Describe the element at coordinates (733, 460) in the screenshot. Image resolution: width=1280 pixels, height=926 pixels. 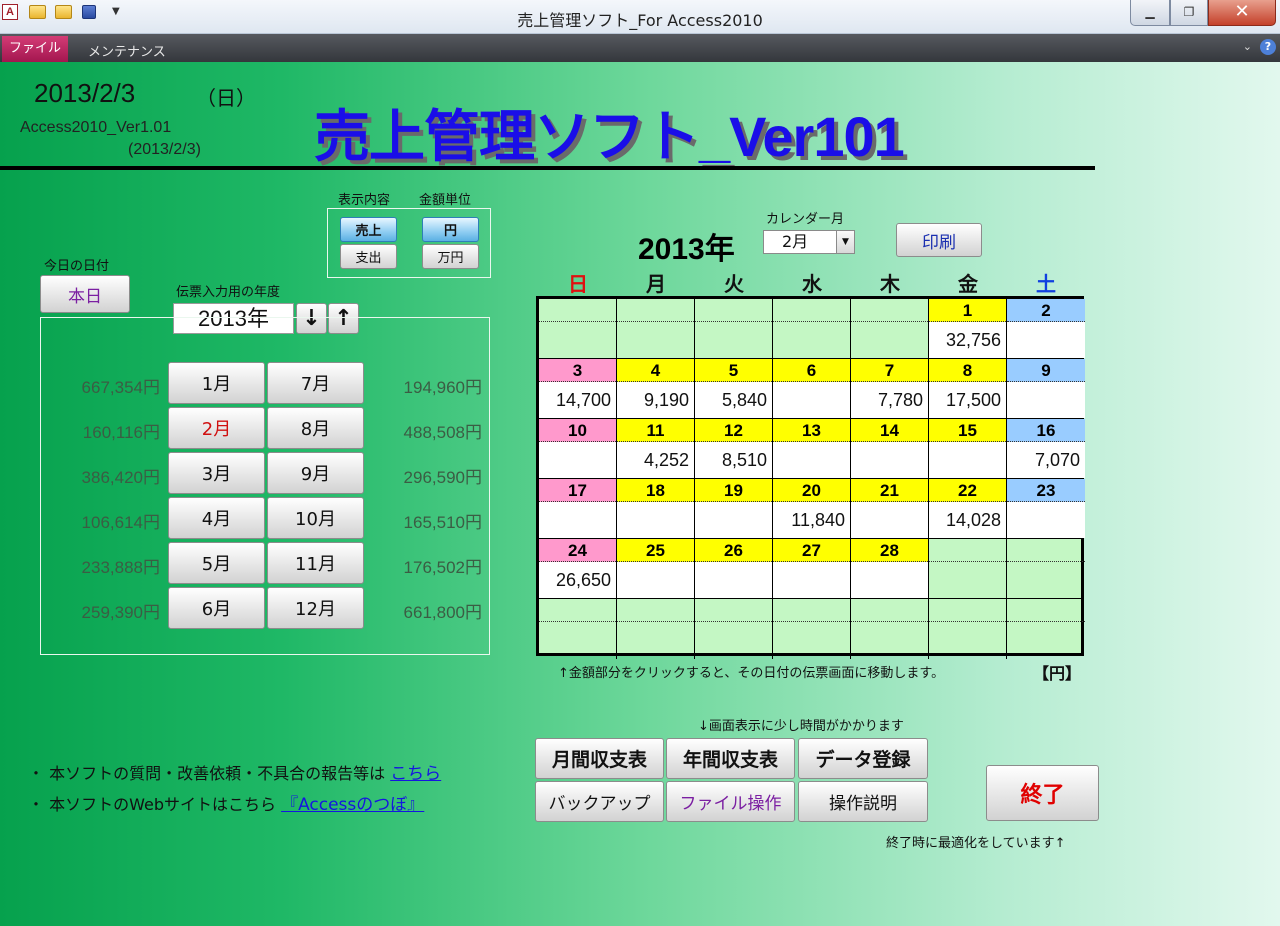
I see `calendar-day-amount: 8,510` at that location.